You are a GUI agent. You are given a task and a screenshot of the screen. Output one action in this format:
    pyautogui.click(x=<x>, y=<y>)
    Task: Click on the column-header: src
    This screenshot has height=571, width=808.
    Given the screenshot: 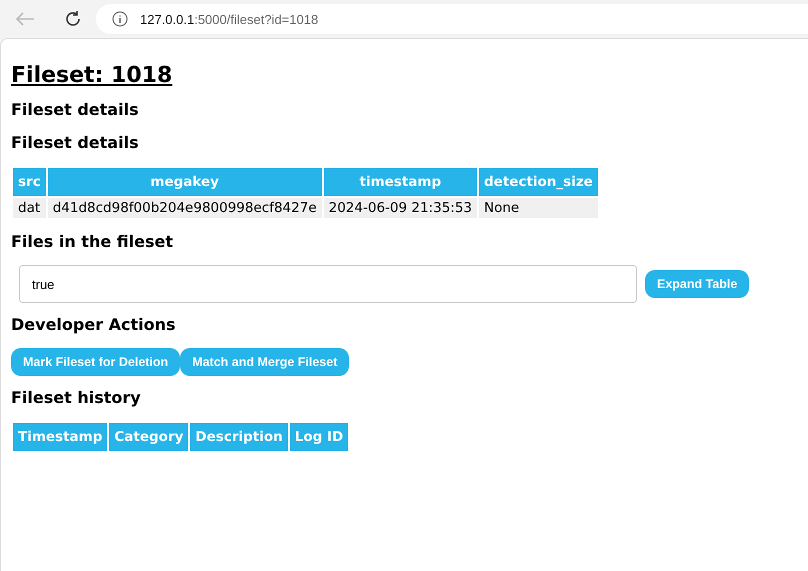 What is the action you would take?
    pyautogui.click(x=29, y=182)
    